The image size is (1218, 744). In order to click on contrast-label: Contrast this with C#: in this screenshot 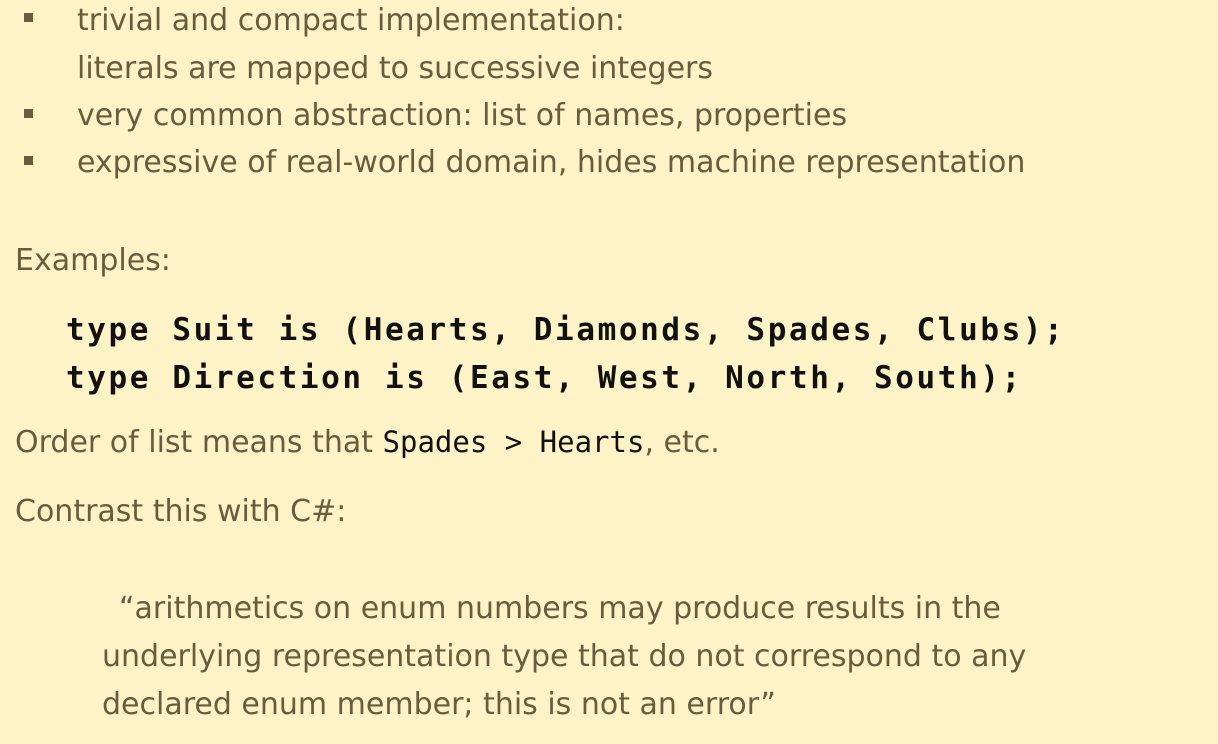, I will do `click(181, 511)`.